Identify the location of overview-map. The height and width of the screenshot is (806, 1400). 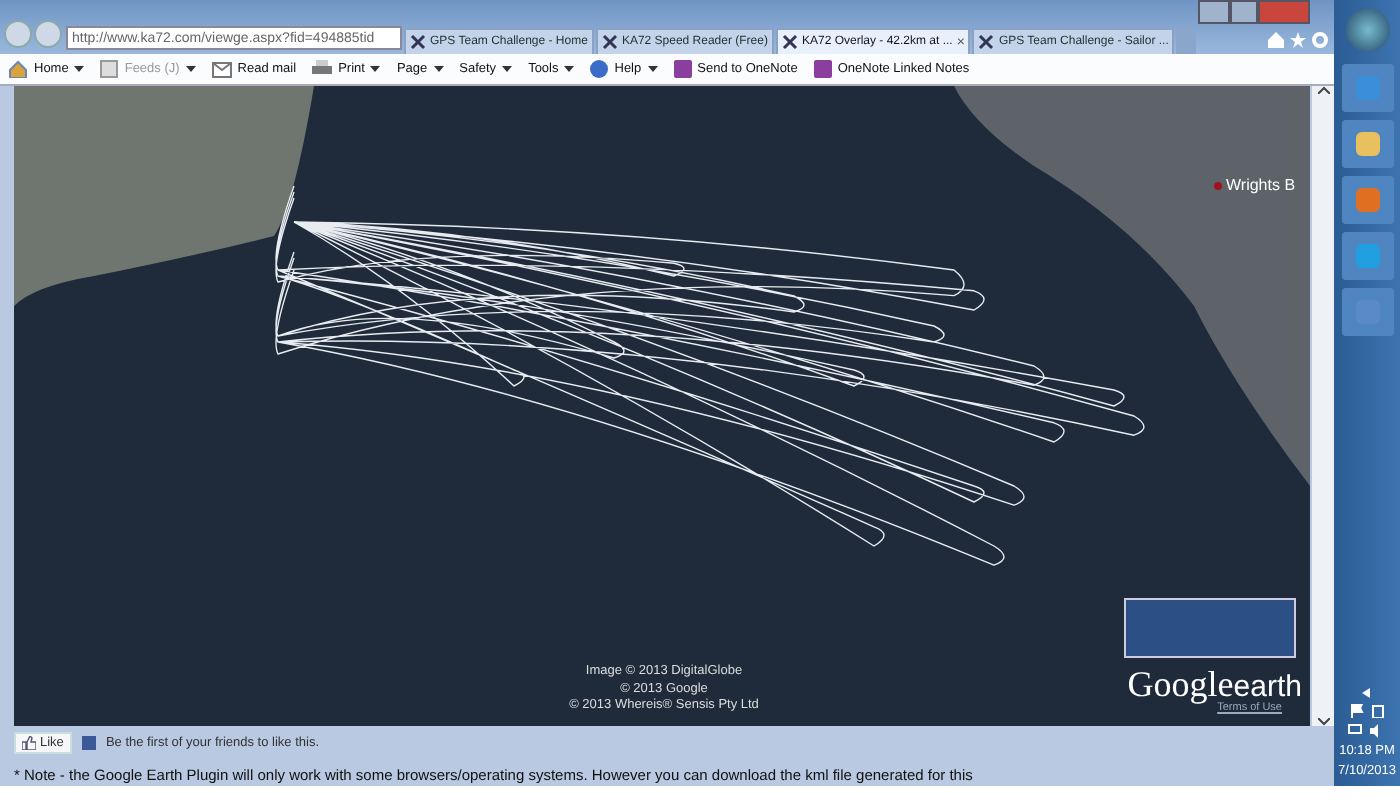
(1210, 628).